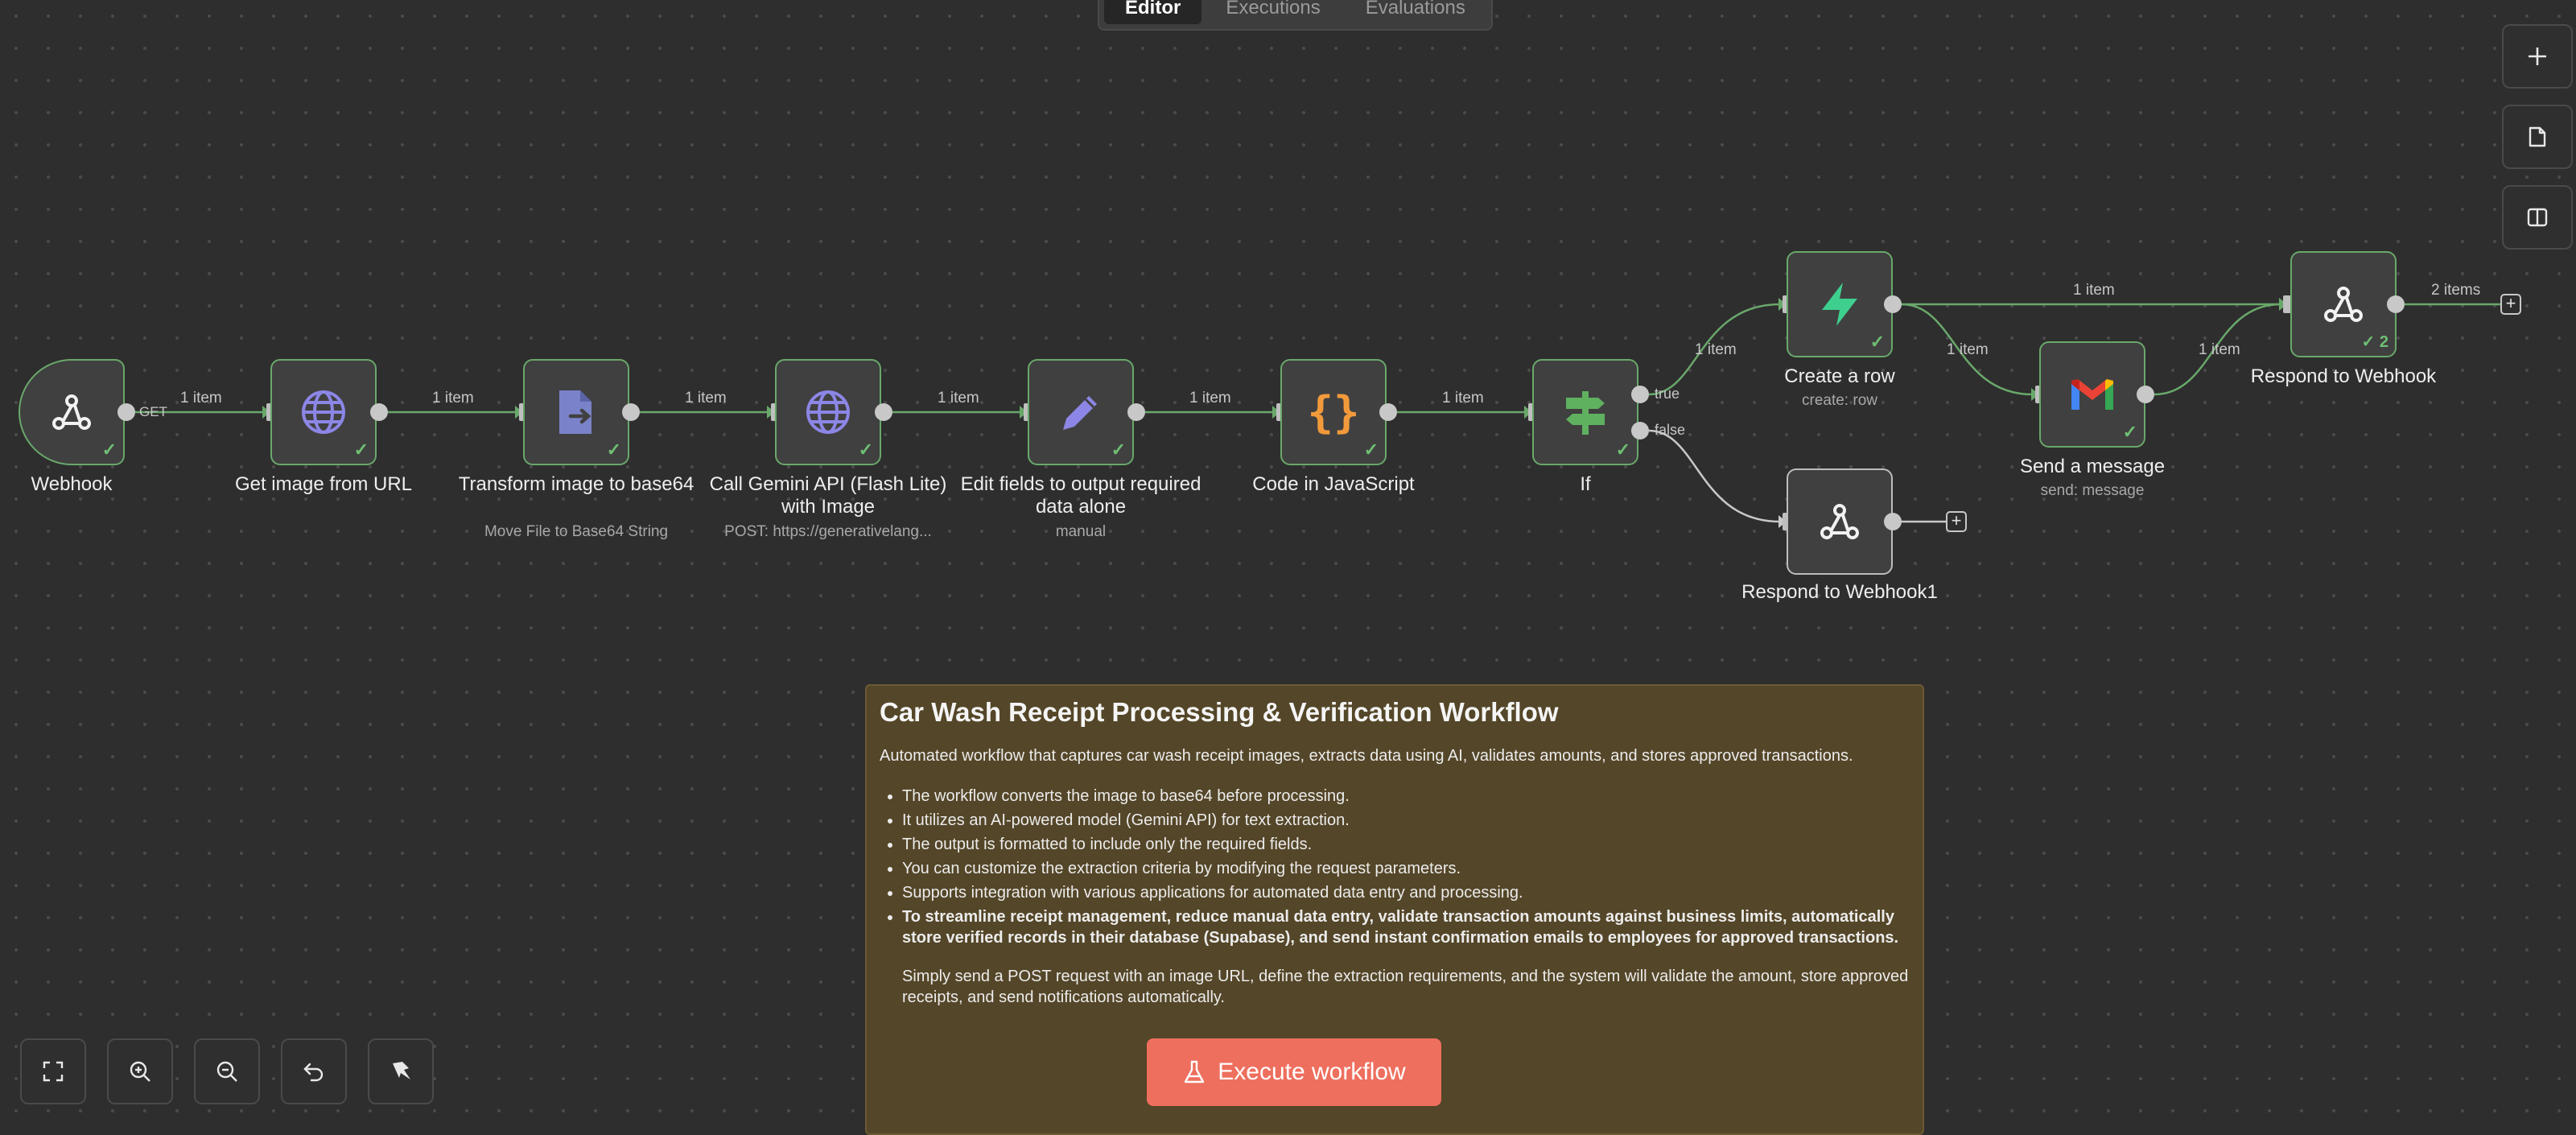  I want to click on execute-label: Execute workflow, so click(1312, 1072).